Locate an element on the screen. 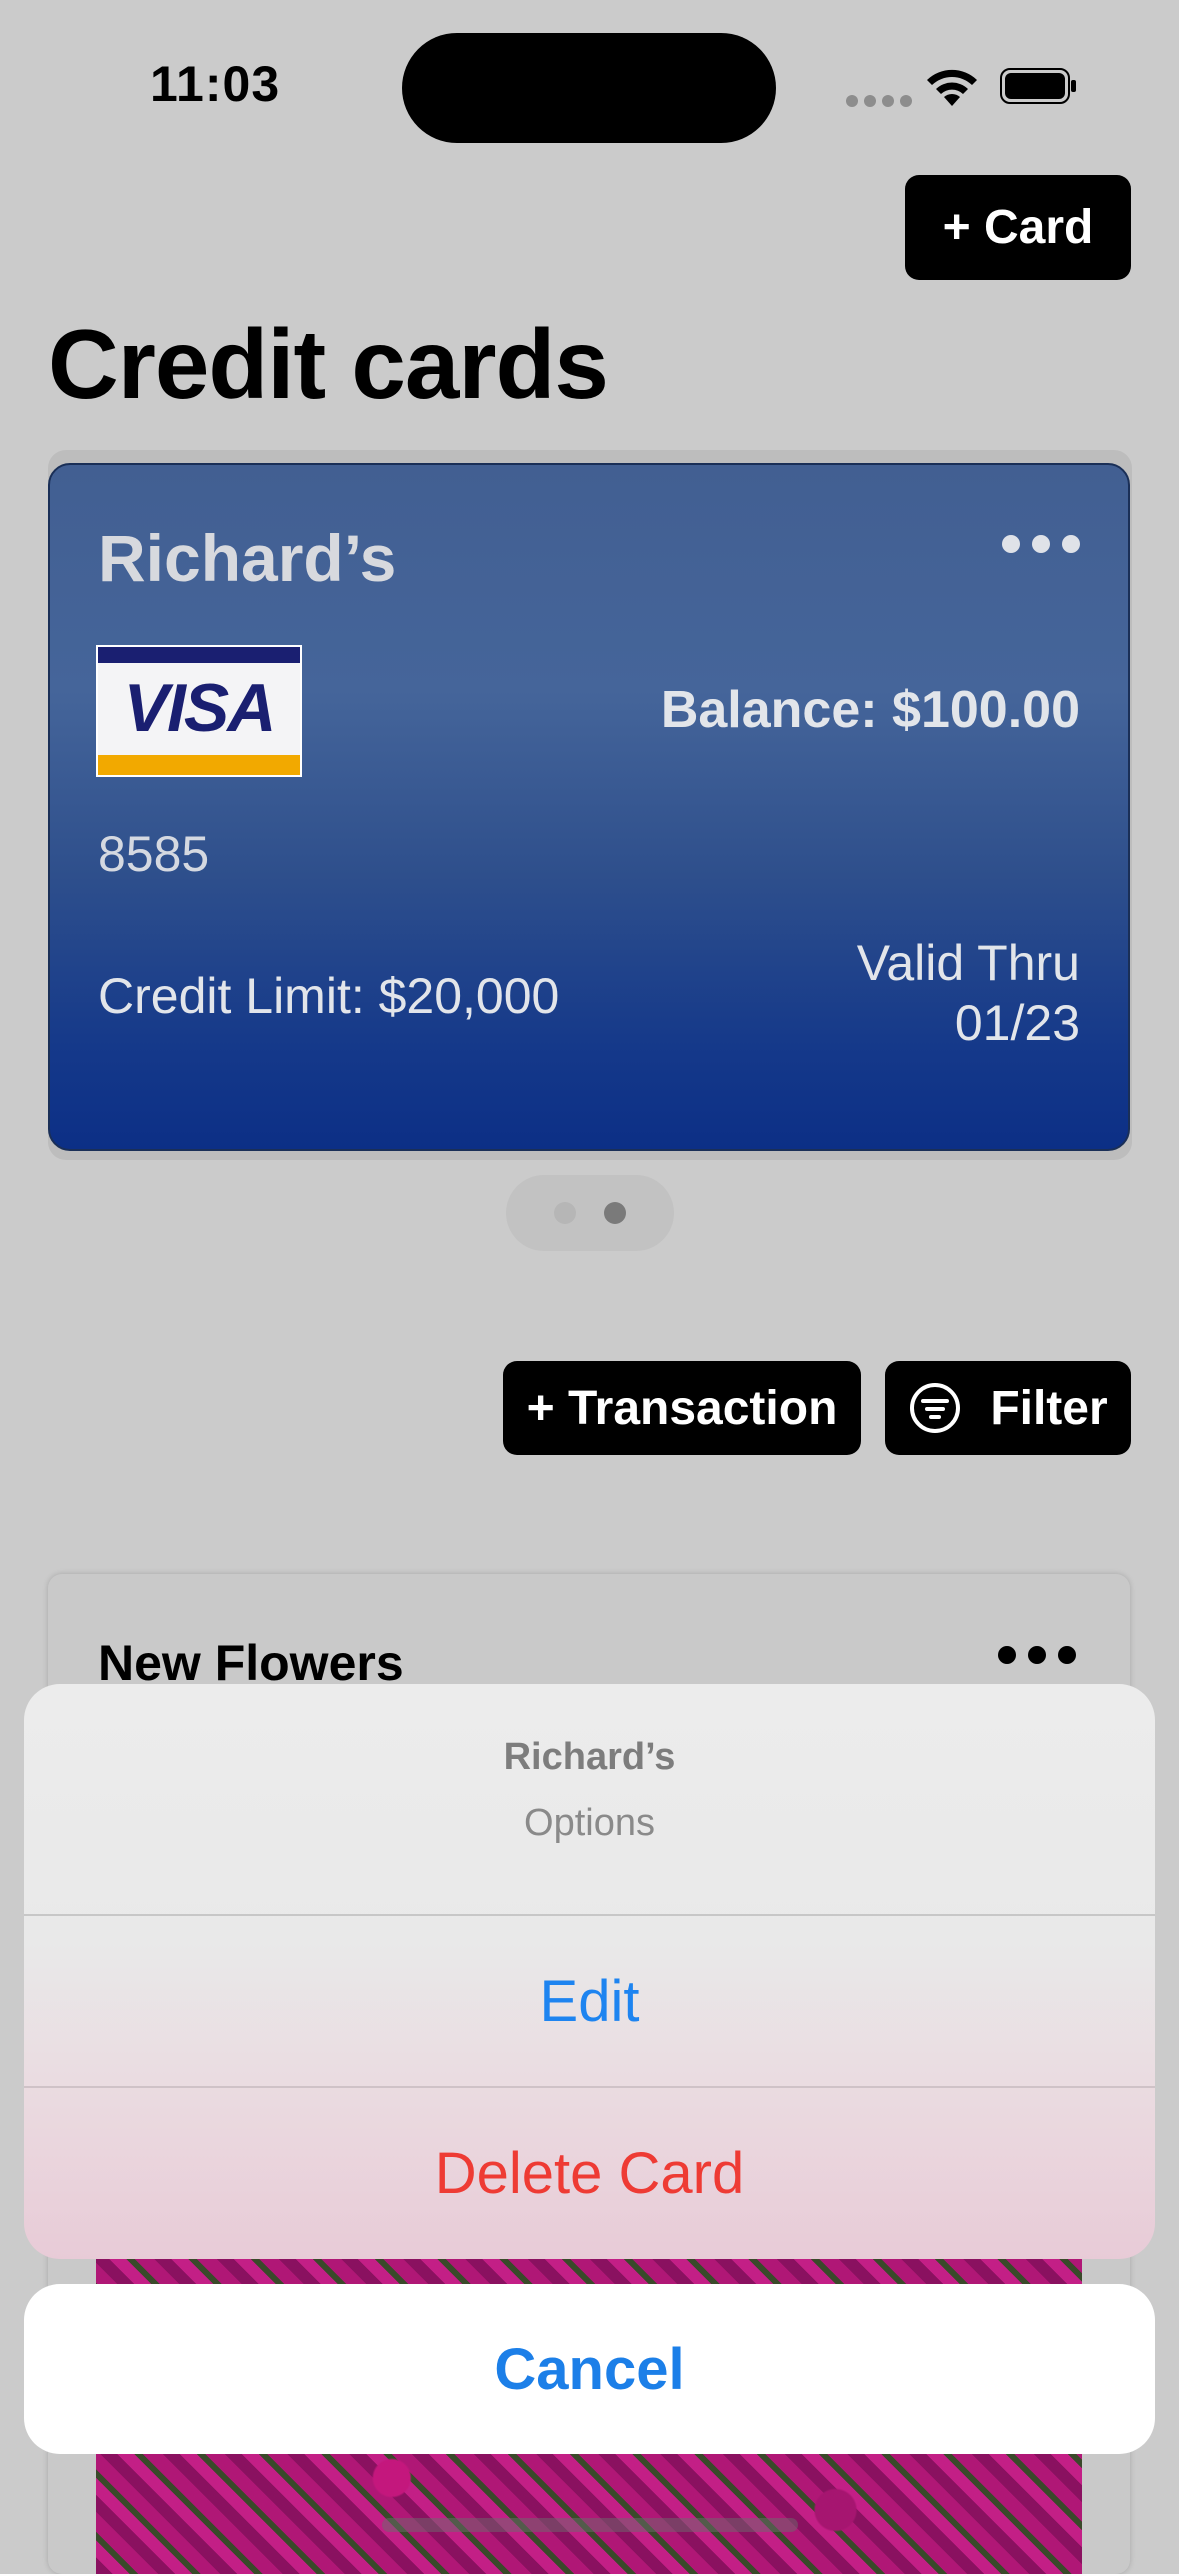  card-name: Richard’s is located at coordinates (247, 558).